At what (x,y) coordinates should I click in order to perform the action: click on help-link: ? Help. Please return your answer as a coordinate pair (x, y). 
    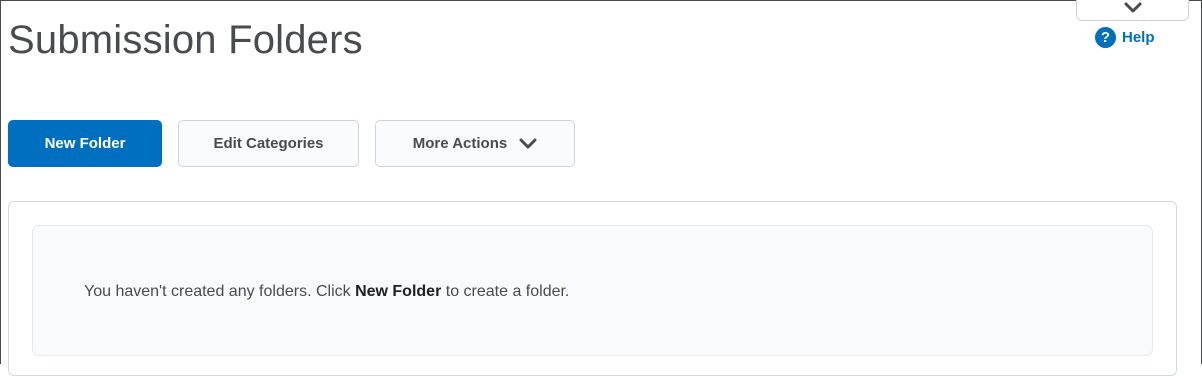
    Looking at the image, I should click on (1125, 37).